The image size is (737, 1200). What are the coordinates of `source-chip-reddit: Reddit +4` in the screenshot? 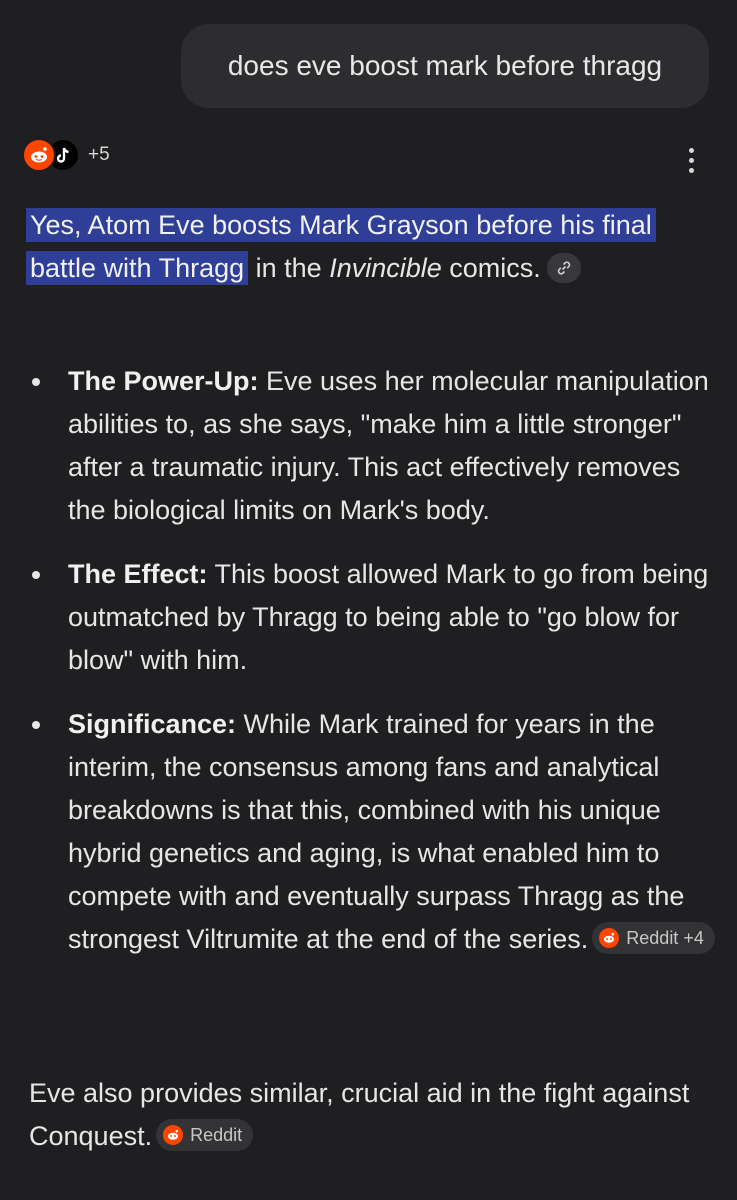 It's located at (653, 937).